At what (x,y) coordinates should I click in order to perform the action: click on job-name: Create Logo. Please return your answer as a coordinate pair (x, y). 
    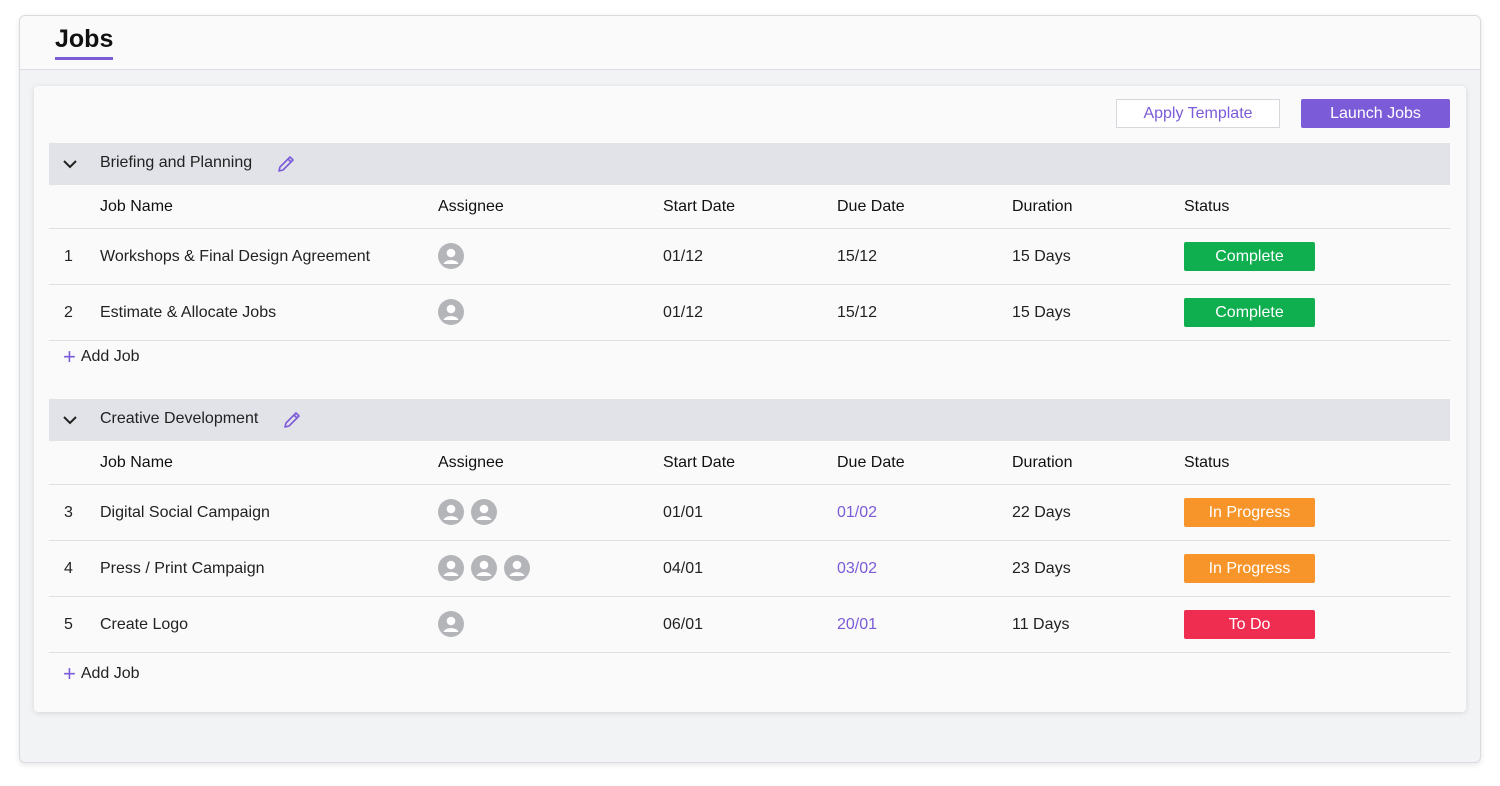
    Looking at the image, I should click on (144, 625).